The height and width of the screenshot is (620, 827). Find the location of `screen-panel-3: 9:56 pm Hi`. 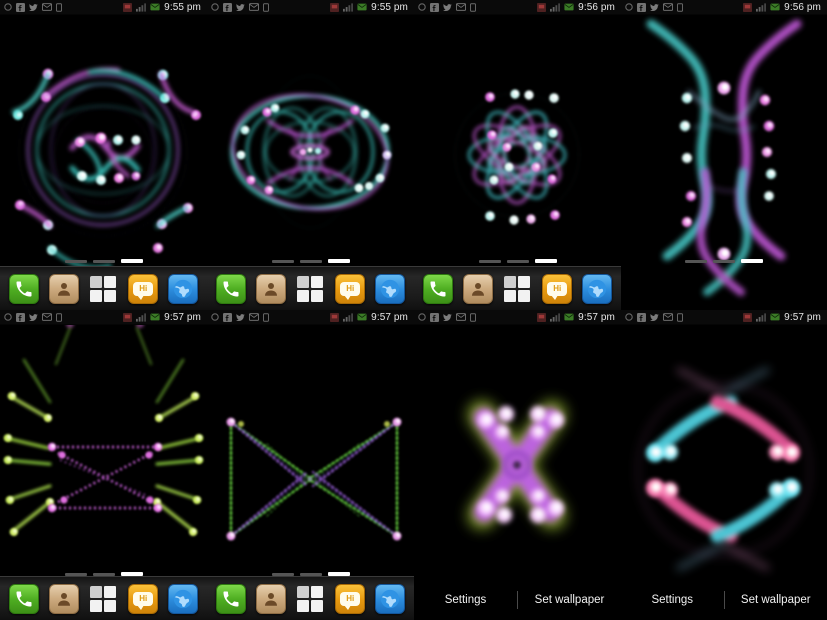

screen-panel-3: 9:56 pm Hi is located at coordinates (517, 155).